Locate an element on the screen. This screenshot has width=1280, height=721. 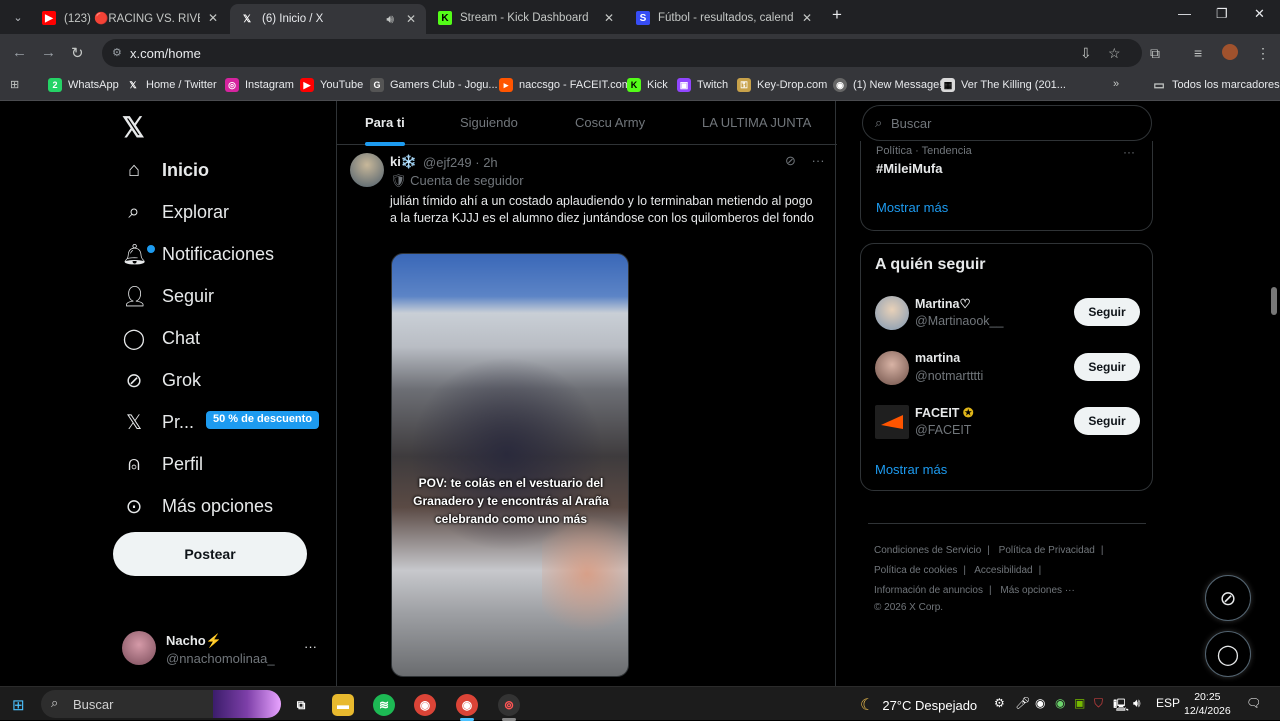
post-button: Postear is located at coordinates (210, 554).